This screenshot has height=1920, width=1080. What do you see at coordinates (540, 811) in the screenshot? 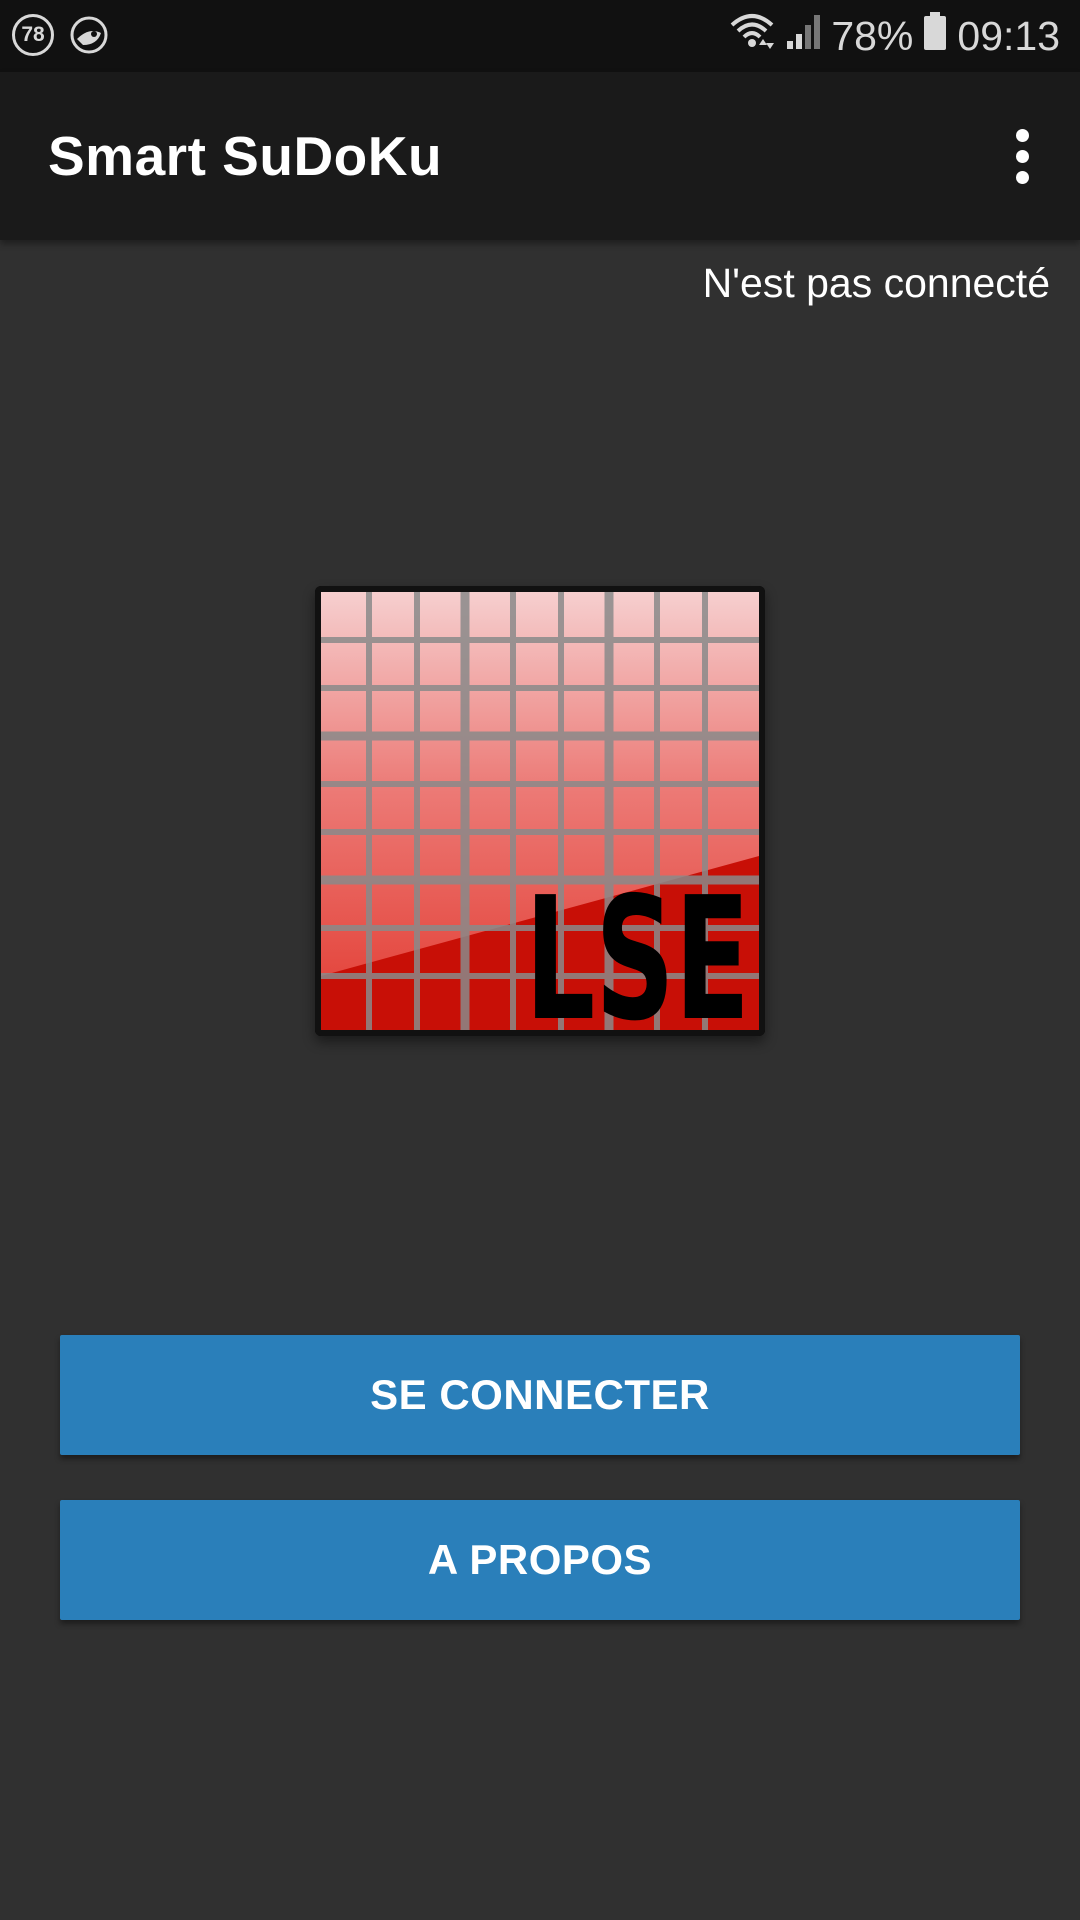
I see `lse-sudoku-logo: LSE` at bounding box center [540, 811].